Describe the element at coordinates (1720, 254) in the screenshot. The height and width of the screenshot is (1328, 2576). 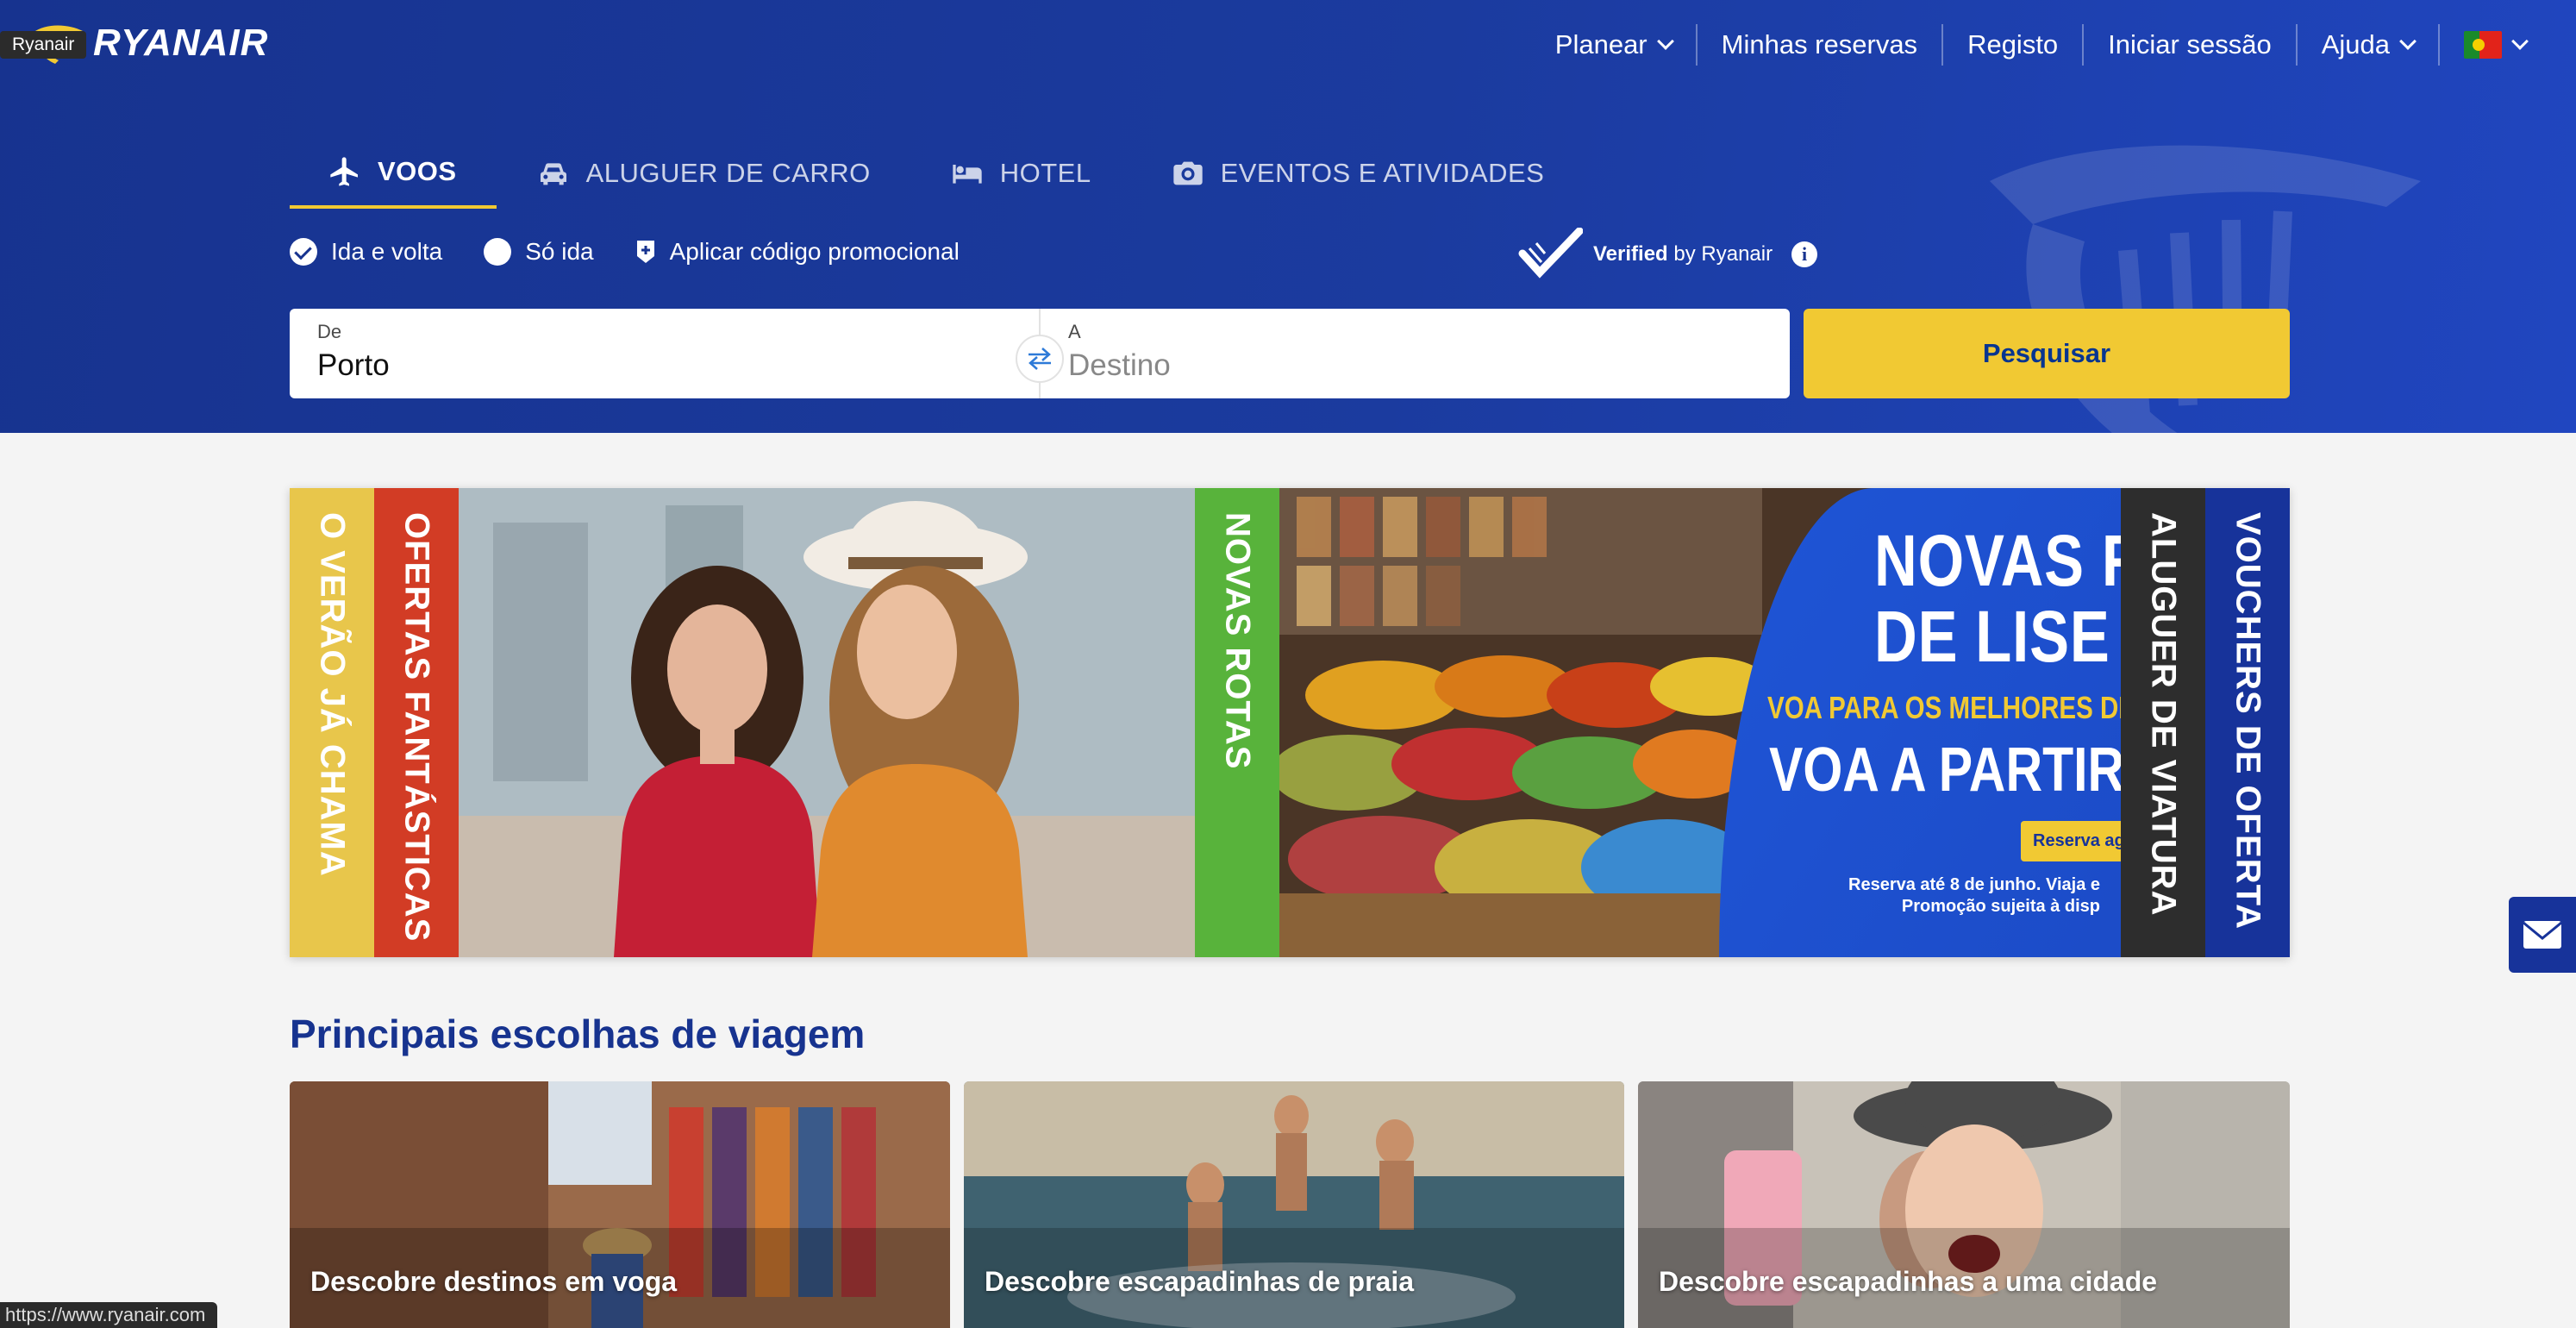
I see `verified-rest: by Ryanair` at that location.